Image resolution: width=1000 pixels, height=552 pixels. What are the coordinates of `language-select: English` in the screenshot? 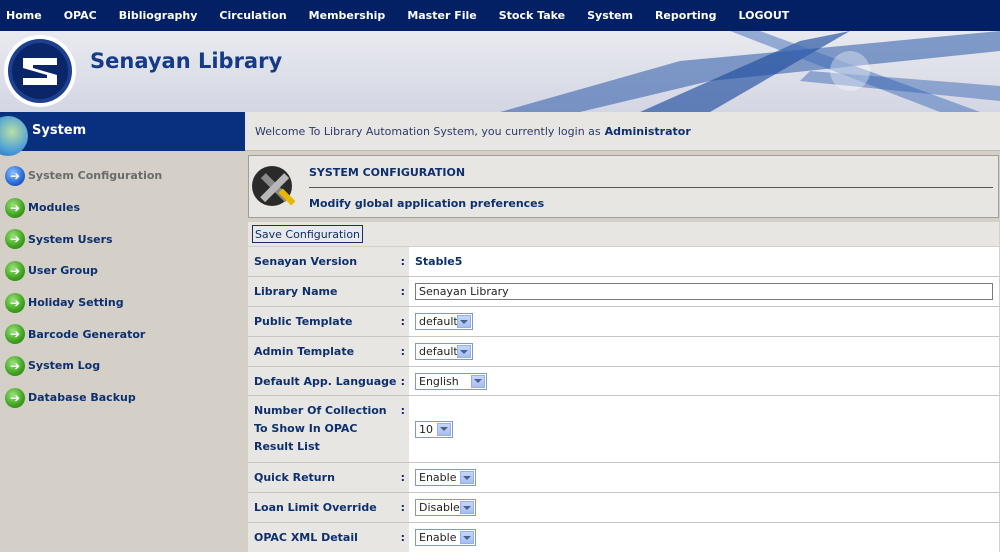 It's located at (451, 381).